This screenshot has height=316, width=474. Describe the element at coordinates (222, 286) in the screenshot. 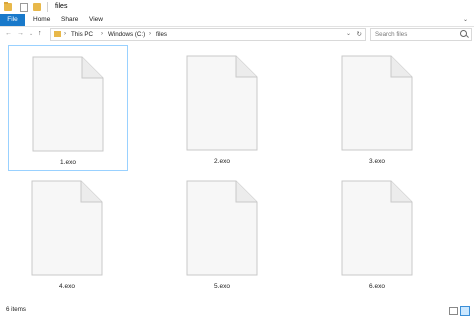

I see `file-name: 5.exo` at that location.